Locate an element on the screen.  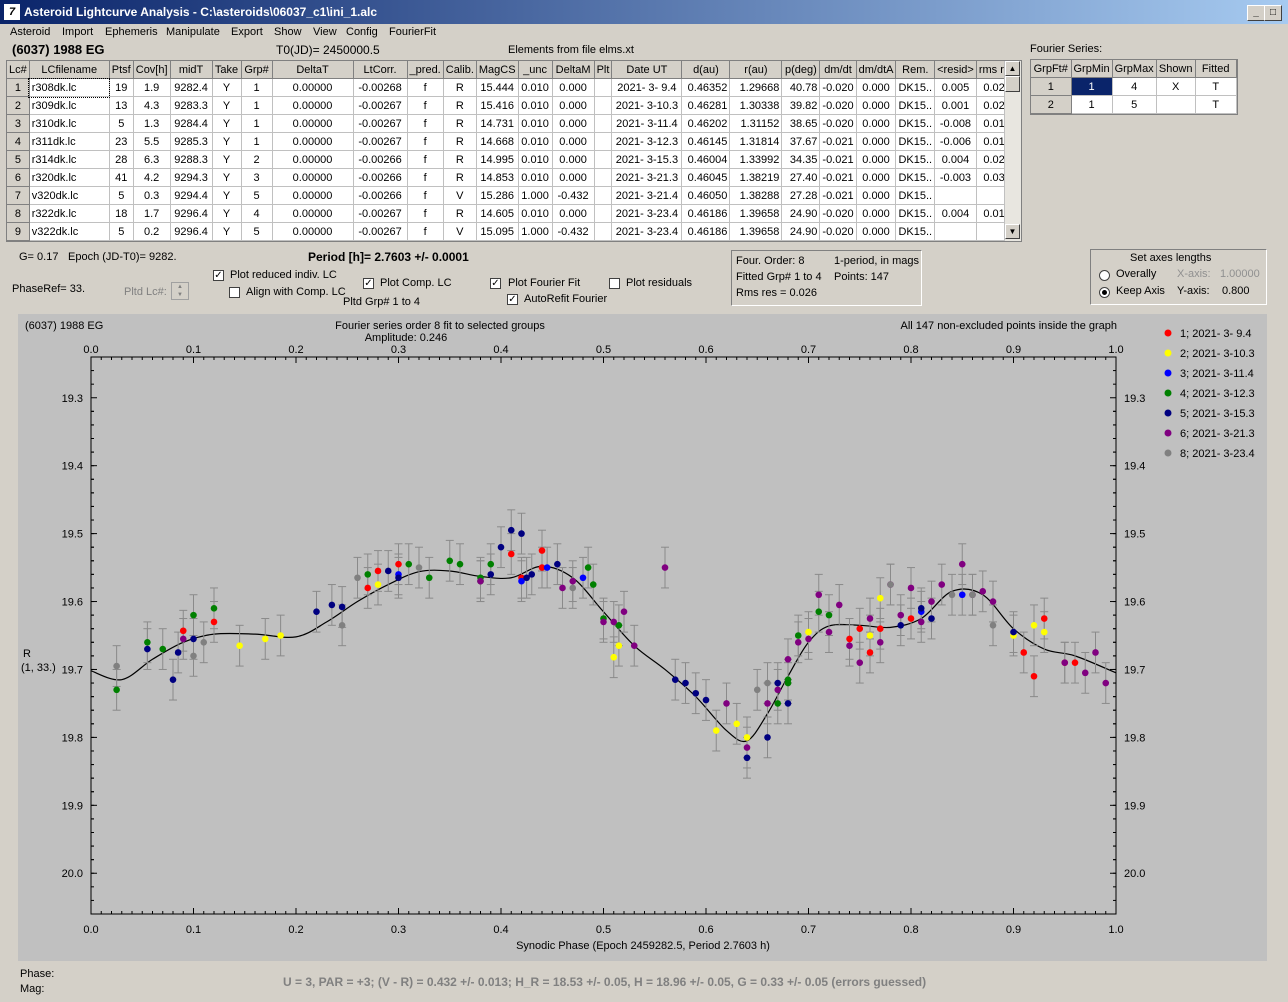
y-tick-label: 19.8 is located at coordinates (72, 738).